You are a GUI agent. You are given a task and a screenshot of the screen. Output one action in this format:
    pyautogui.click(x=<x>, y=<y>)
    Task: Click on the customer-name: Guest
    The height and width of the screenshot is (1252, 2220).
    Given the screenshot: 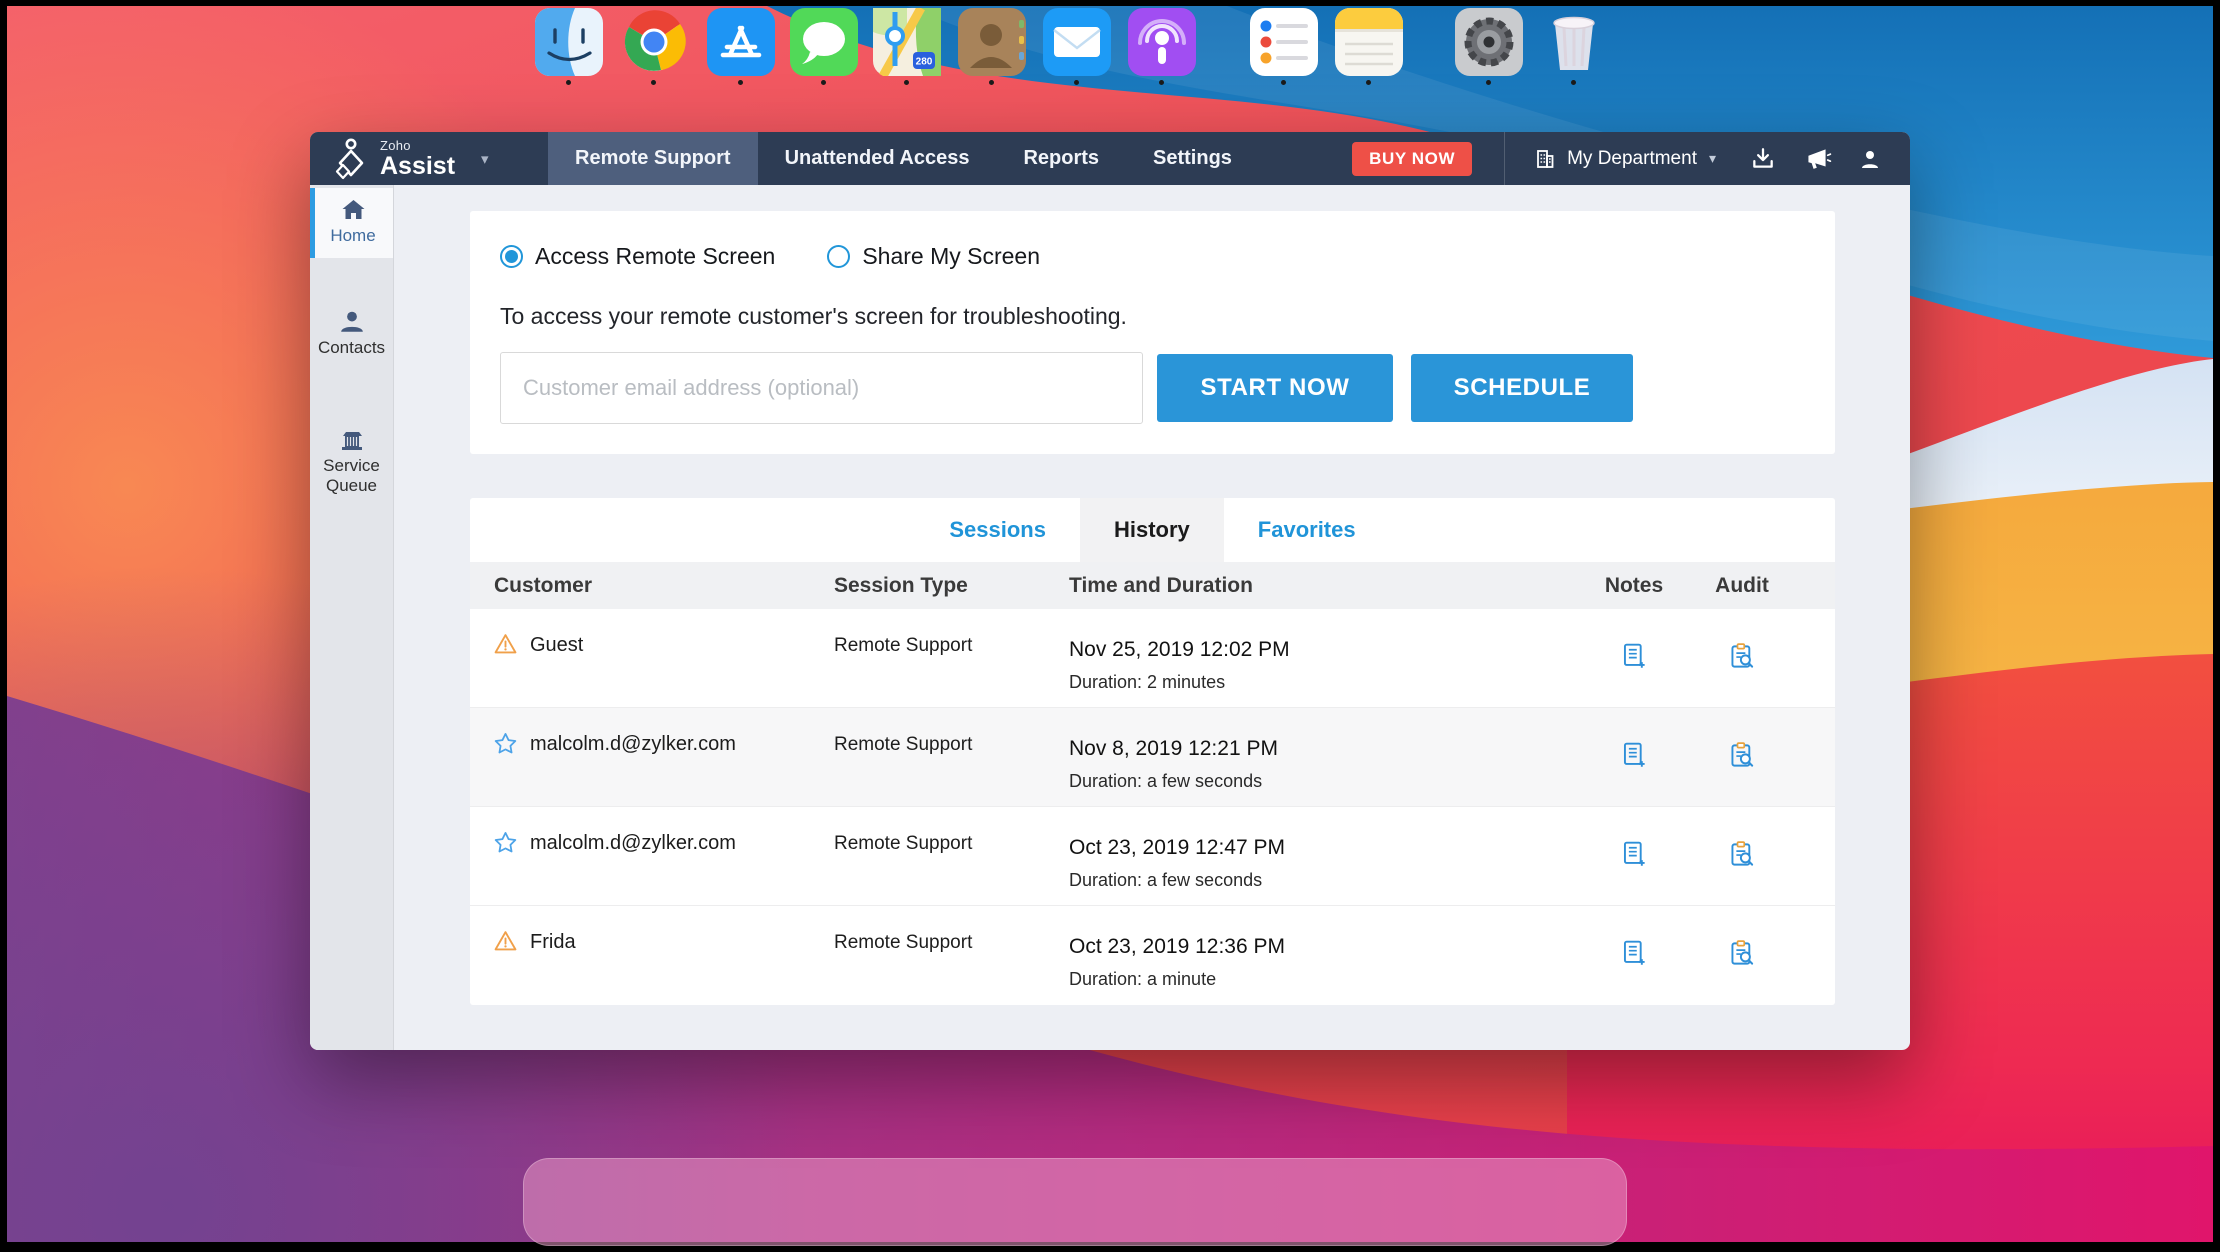 What is the action you would take?
    pyautogui.click(x=557, y=645)
    